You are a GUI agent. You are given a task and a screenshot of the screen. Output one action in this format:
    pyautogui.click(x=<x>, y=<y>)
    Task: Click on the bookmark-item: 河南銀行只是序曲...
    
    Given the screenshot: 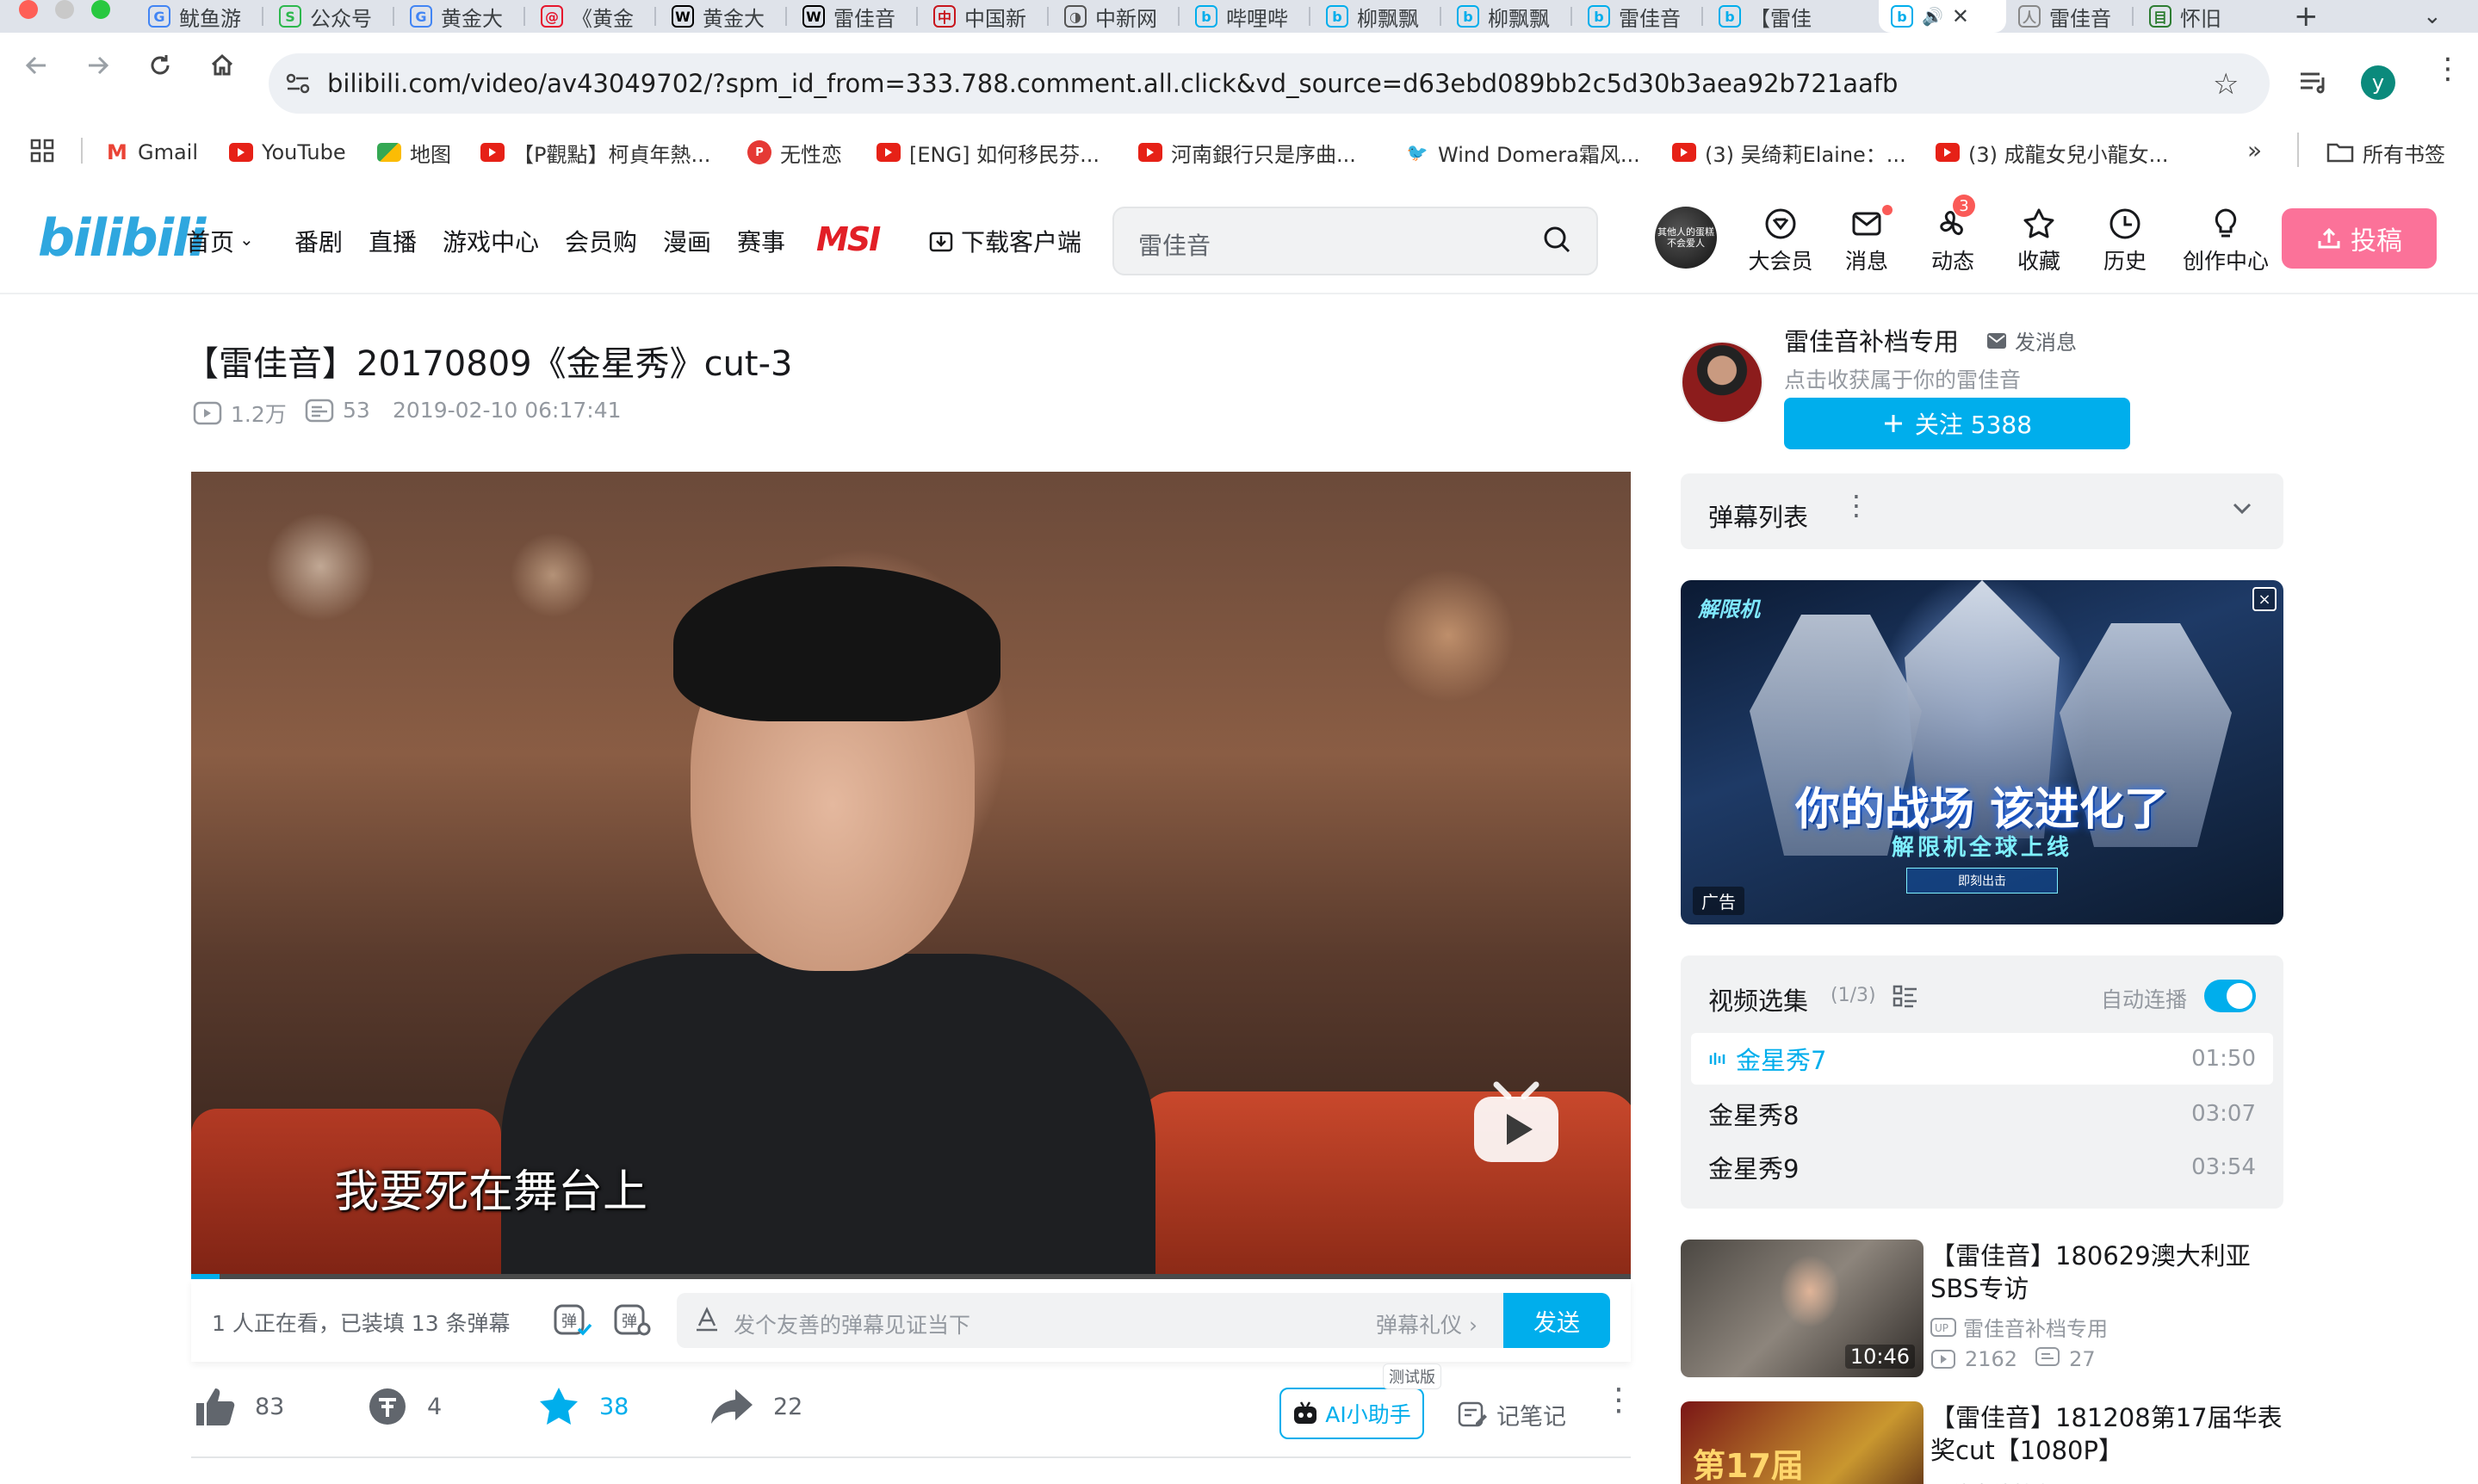 What is the action you would take?
    pyautogui.click(x=1247, y=152)
    